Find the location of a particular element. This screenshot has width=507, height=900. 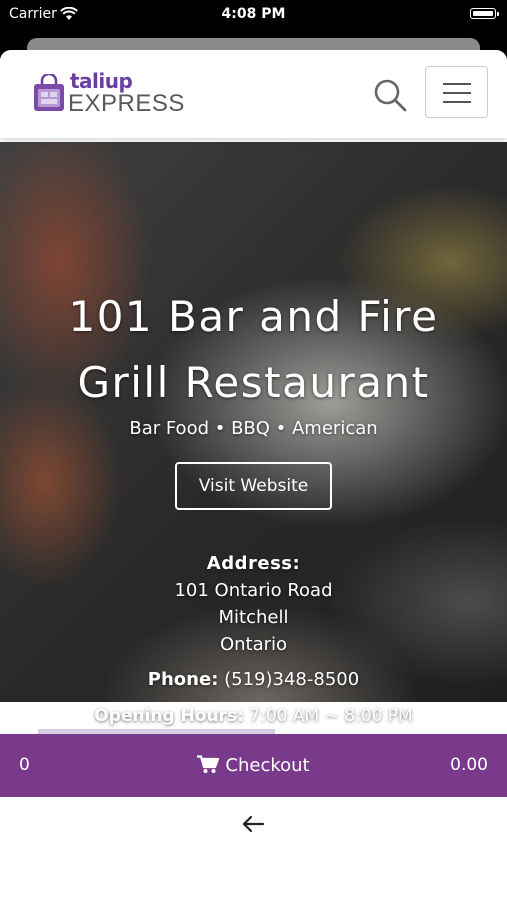

bottom-navigation is located at coordinates (253, 823).